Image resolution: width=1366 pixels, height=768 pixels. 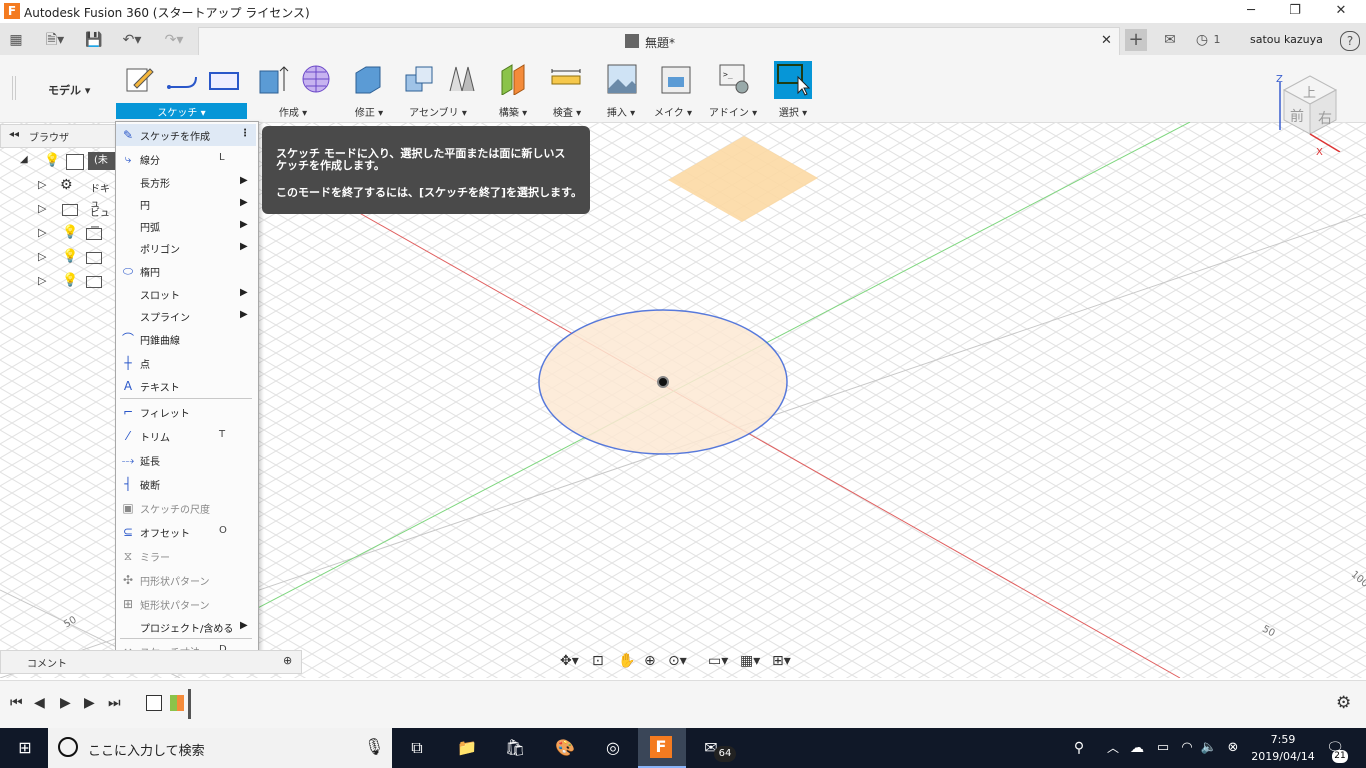 What do you see at coordinates (462, 79) in the screenshot?
I see `joint-button` at bounding box center [462, 79].